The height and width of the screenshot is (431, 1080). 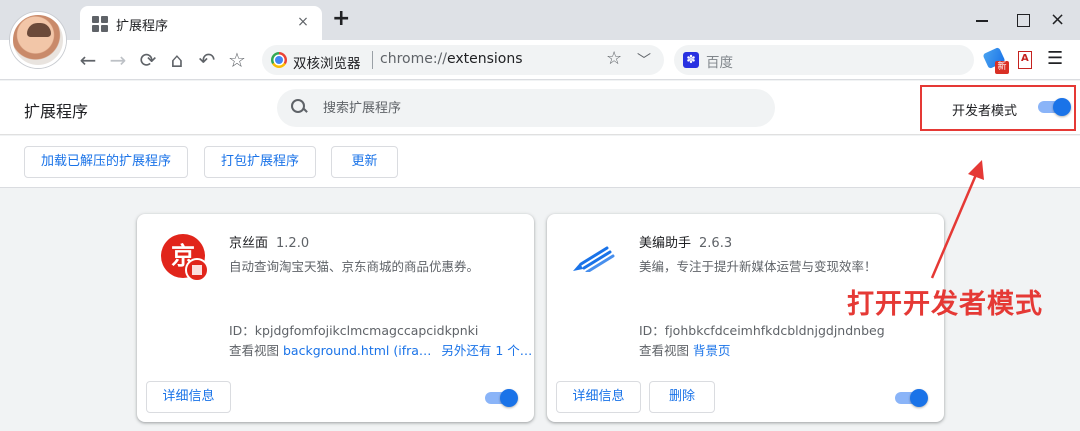 I want to click on extensions-grid-icon, so click(x=100, y=24).